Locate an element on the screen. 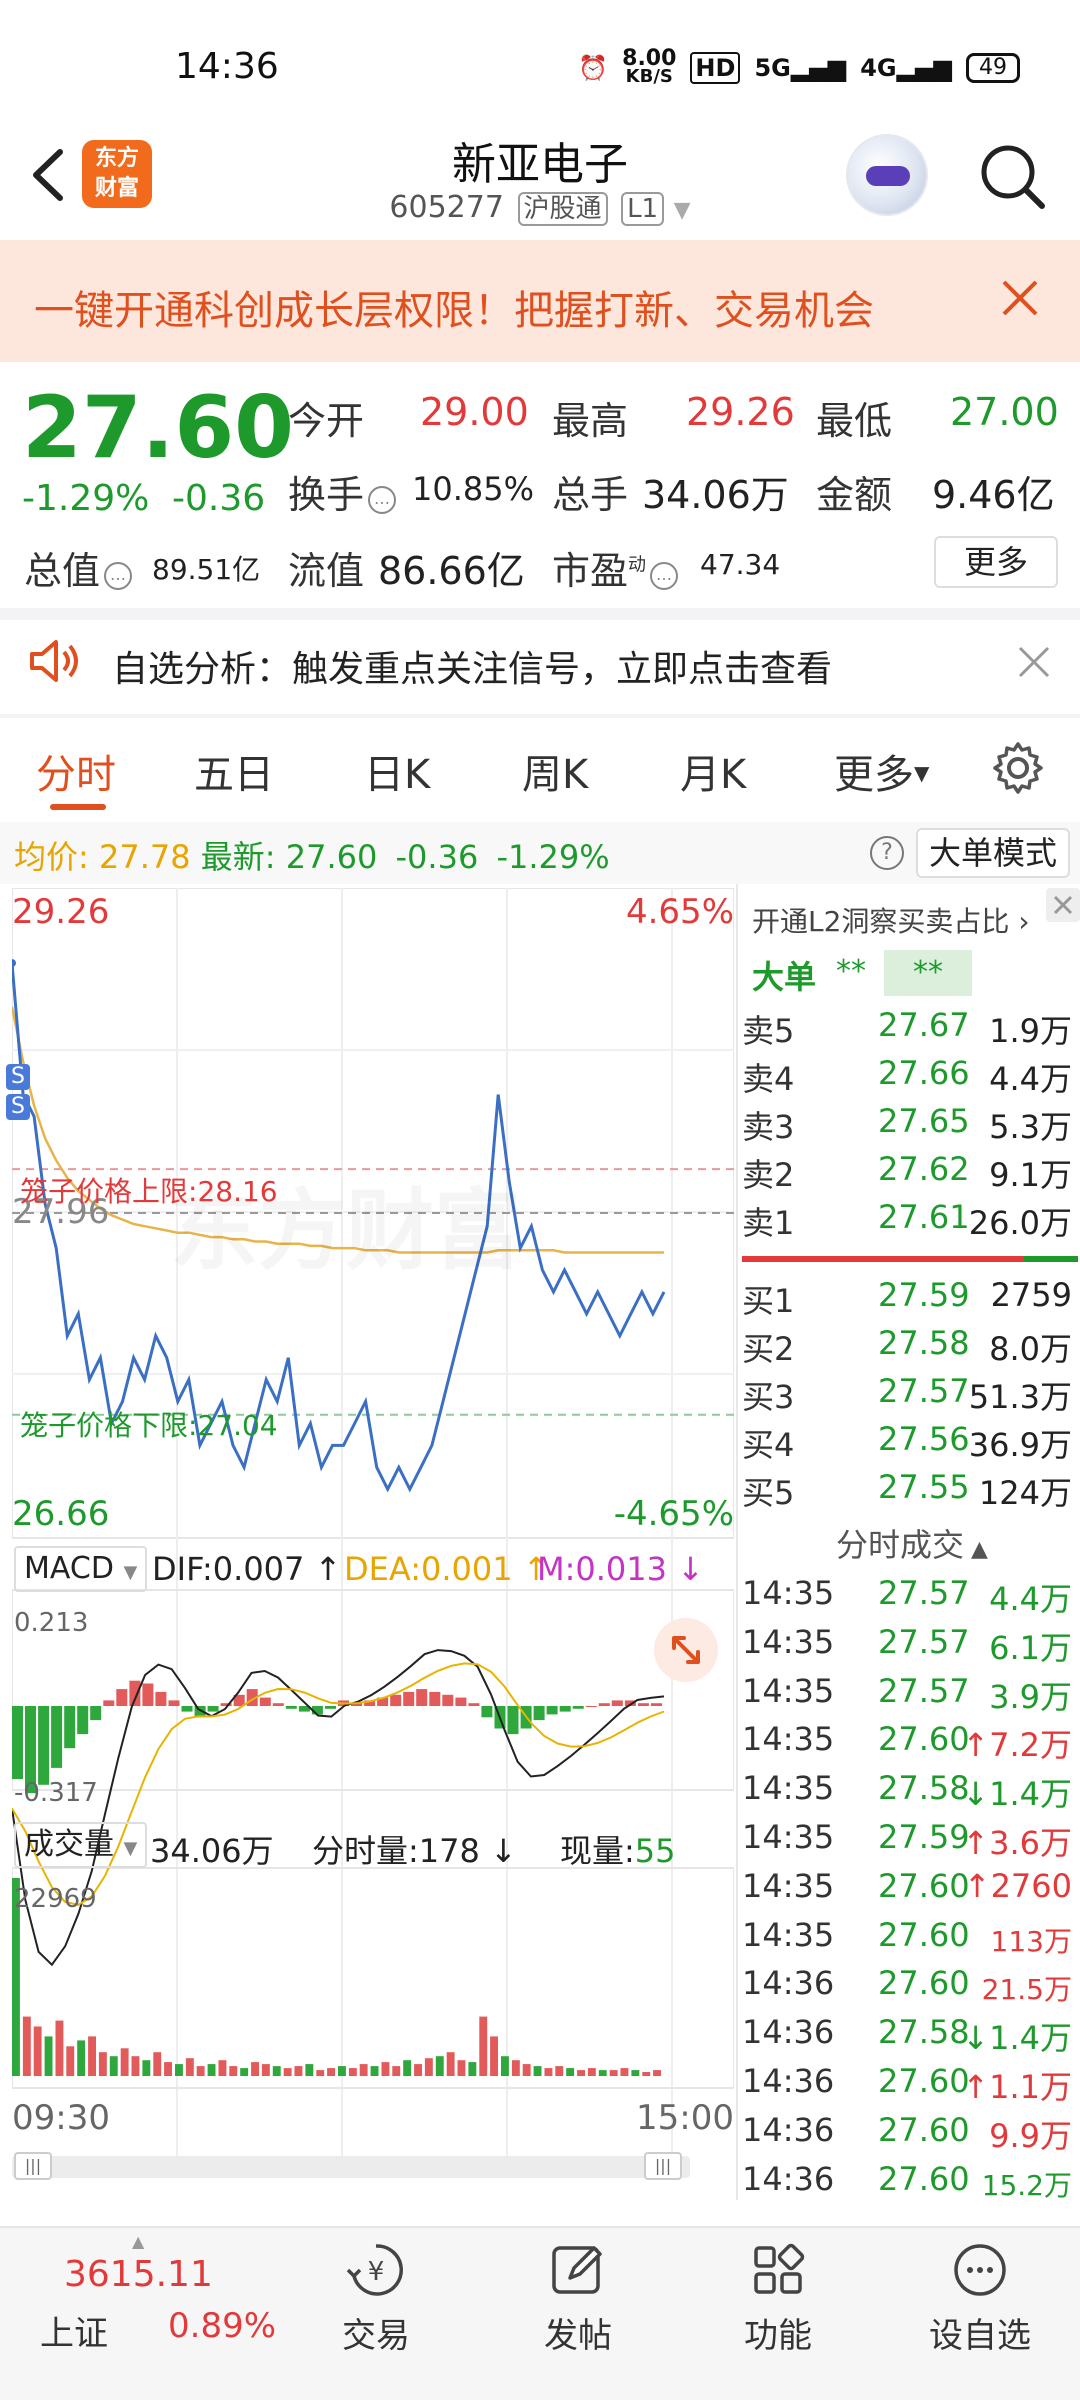 This screenshot has width=1080, height=2400. trade-volume: ↓1.4万 is located at coordinates (1017, 1792).